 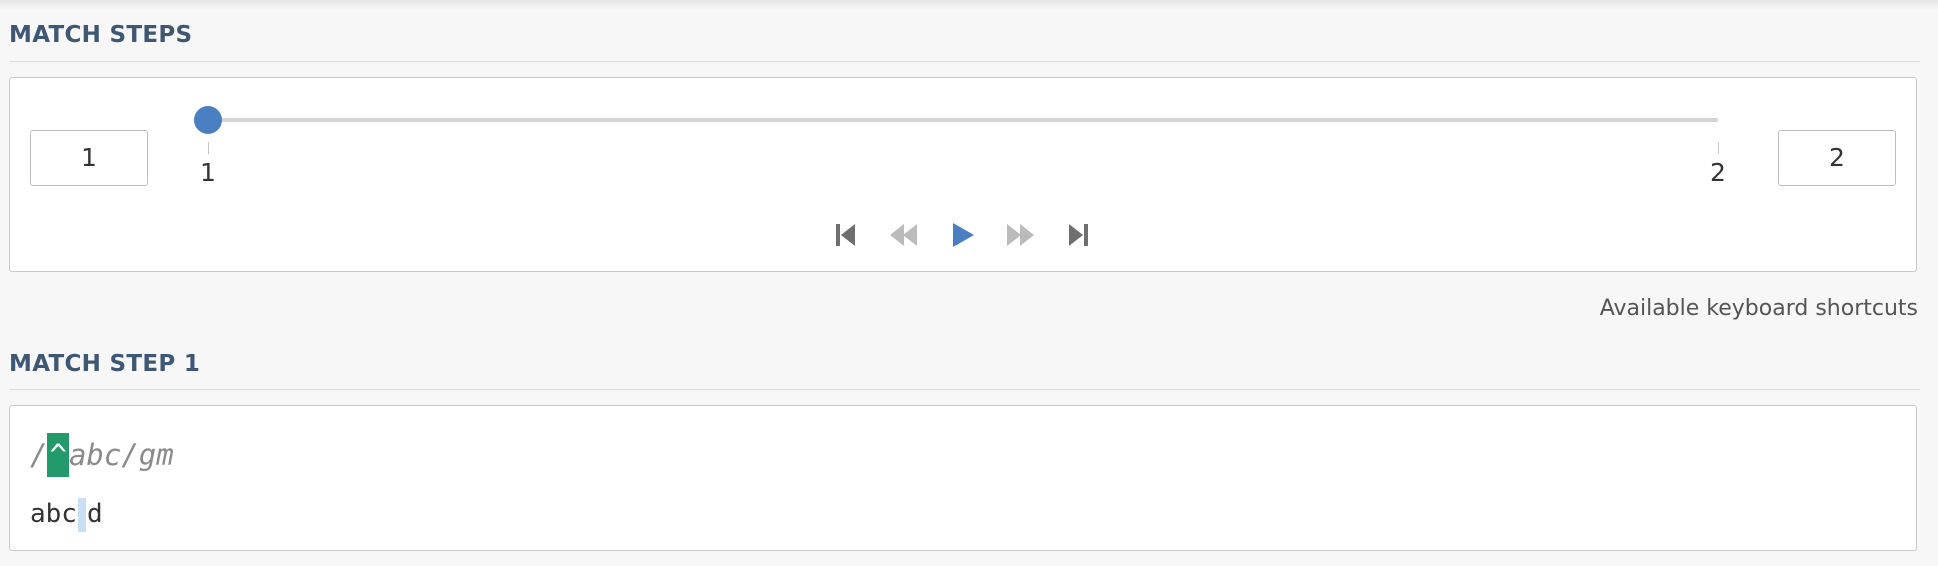 I want to click on step-slider-track, so click(x=963, y=120).